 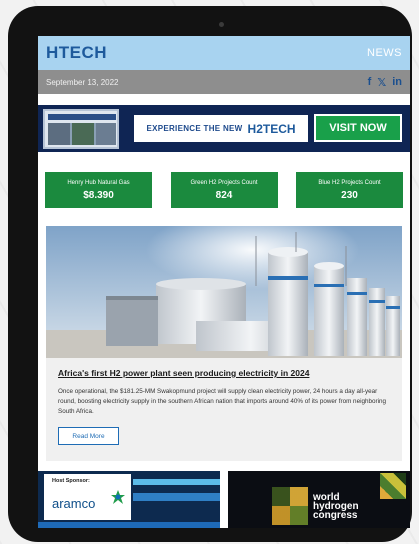 I want to click on stat-label: Henry Hub Natural Gas, so click(x=98, y=182).